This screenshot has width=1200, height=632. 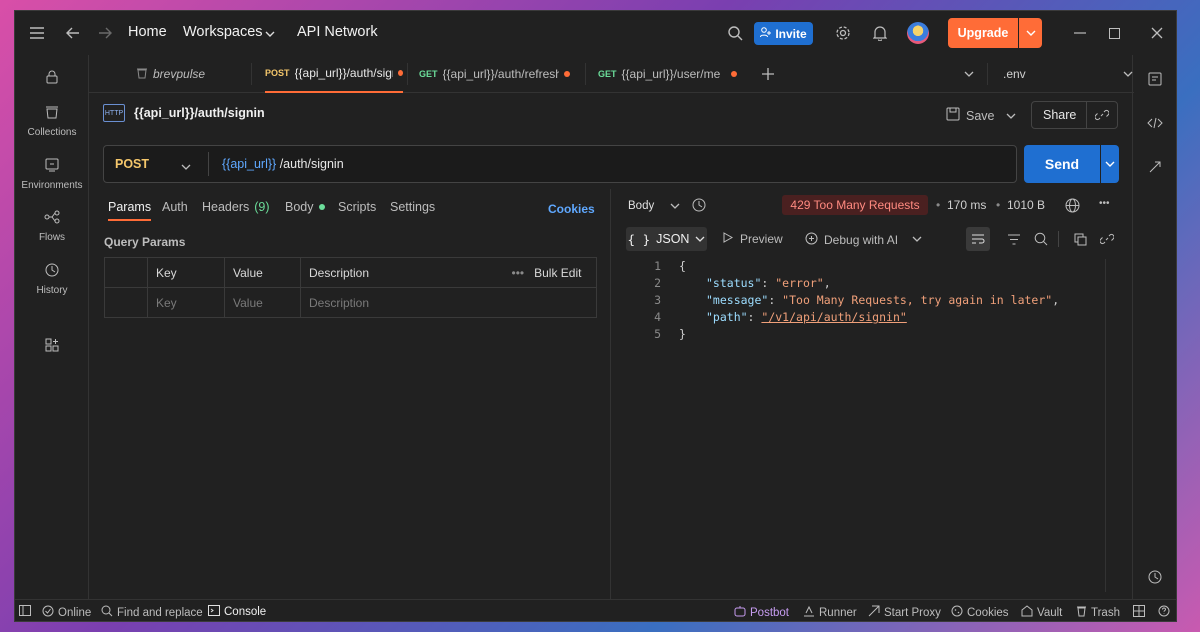 I want to click on tab-label: {{api_url}}/user/me, so click(x=671, y=74).